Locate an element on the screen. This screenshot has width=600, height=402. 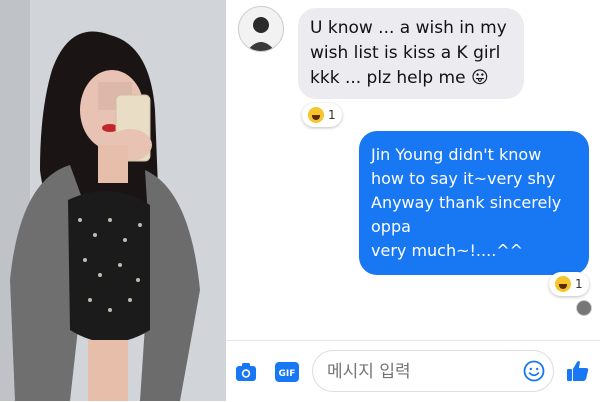
avatar-image is located at coordinates (261, 29).